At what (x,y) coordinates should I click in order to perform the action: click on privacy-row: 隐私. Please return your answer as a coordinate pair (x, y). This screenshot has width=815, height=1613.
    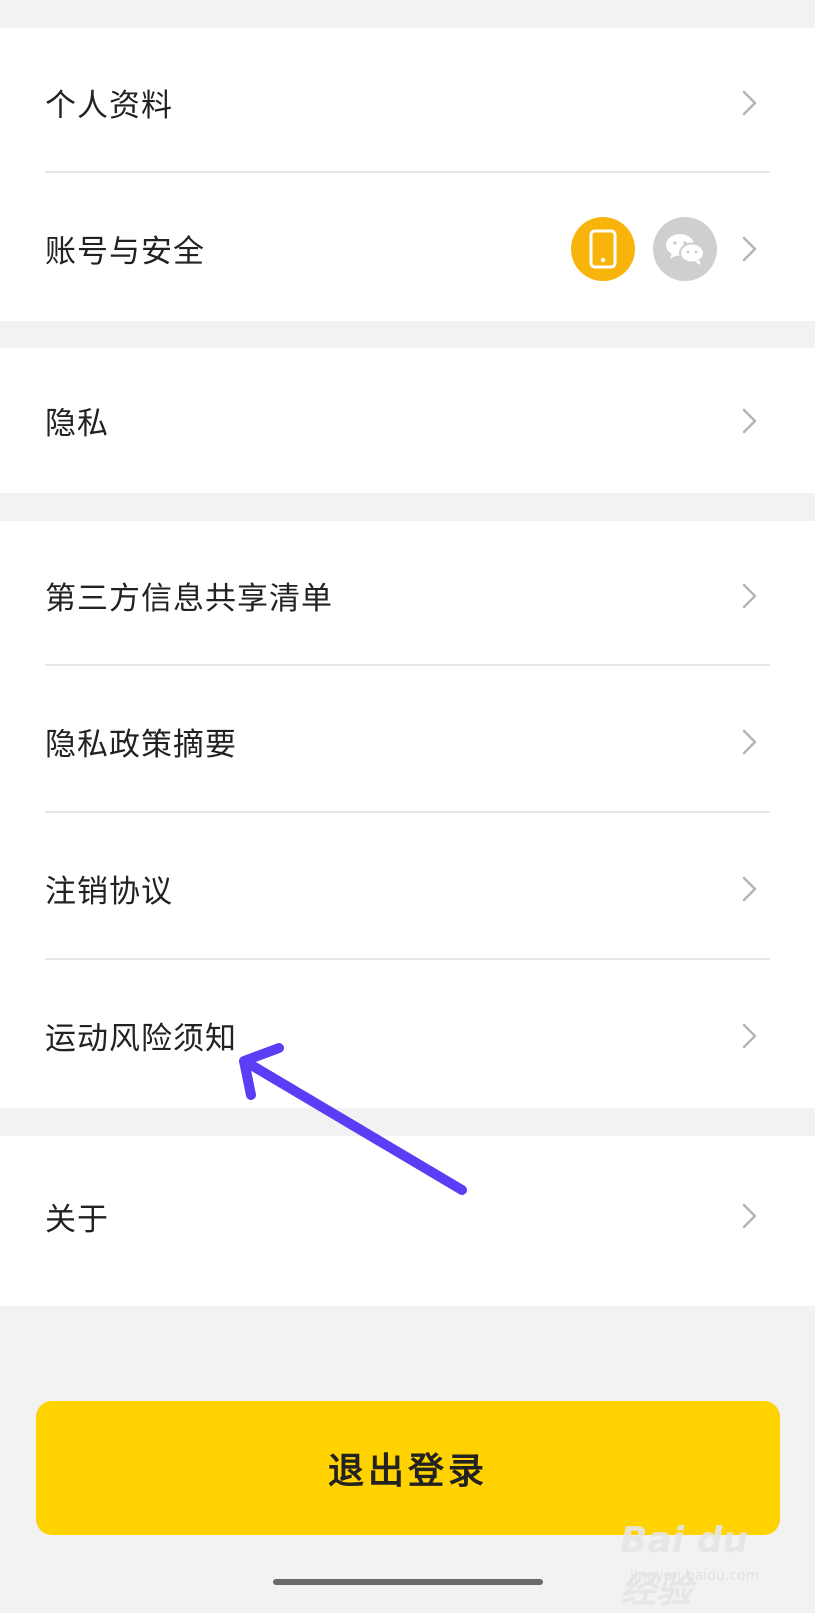
    Looking at the image, I should click on (407, 420).